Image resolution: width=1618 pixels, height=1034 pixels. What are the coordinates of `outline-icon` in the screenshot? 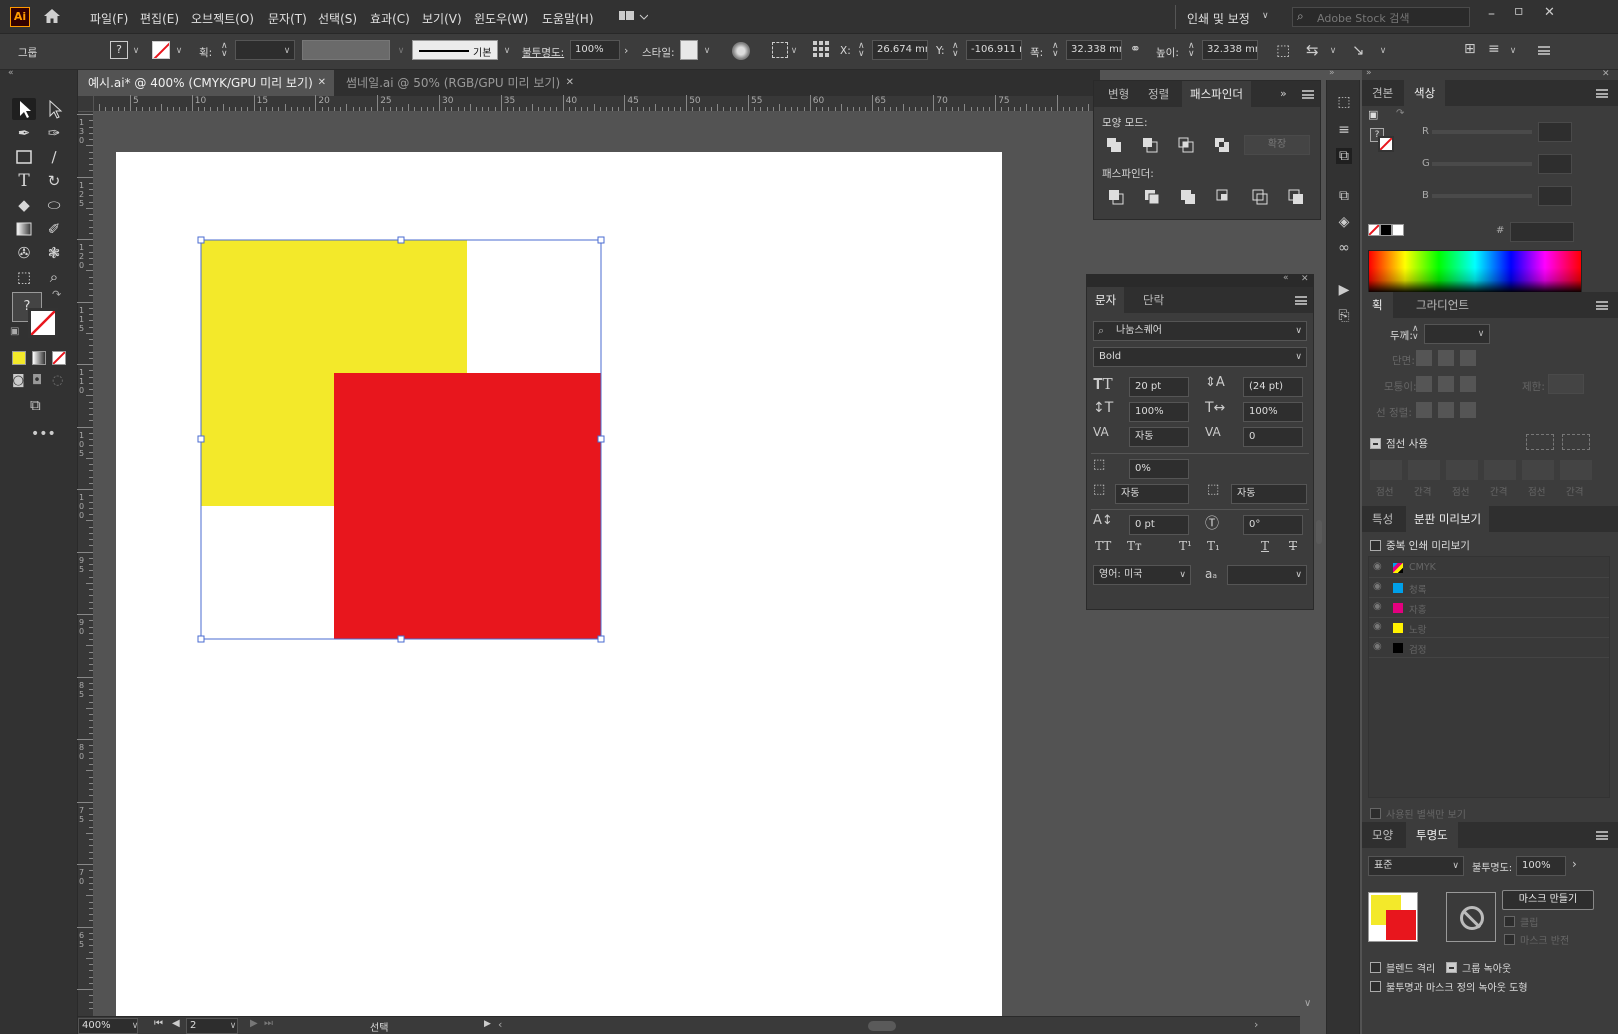 It's located at (1260, 197).